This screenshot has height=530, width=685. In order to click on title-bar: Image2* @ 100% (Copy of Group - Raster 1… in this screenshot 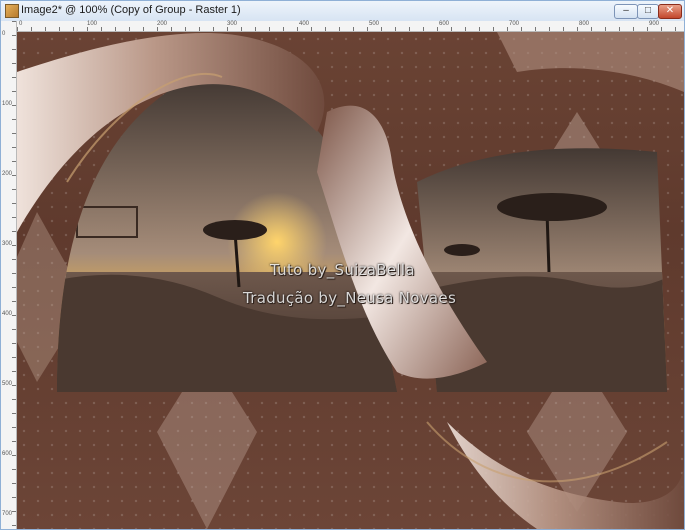, I will do `click(342, 11)`.